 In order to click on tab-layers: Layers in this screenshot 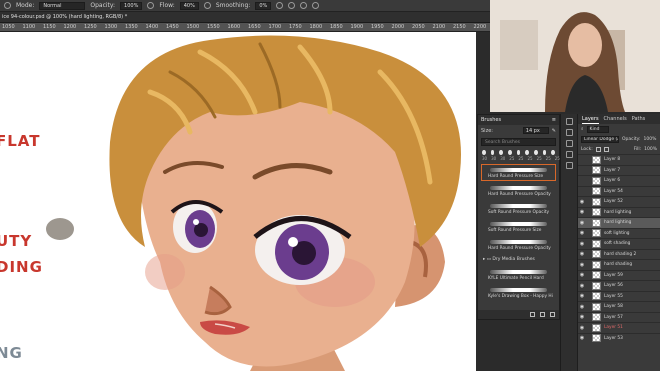, I will do `click(590, 119)`.